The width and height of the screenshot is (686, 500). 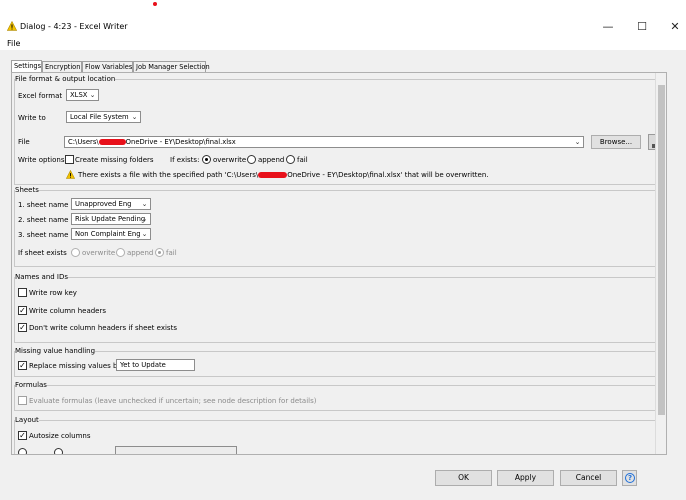 I want to click on write-to-select: Local File System ⌄, so click(x=103, y=117).